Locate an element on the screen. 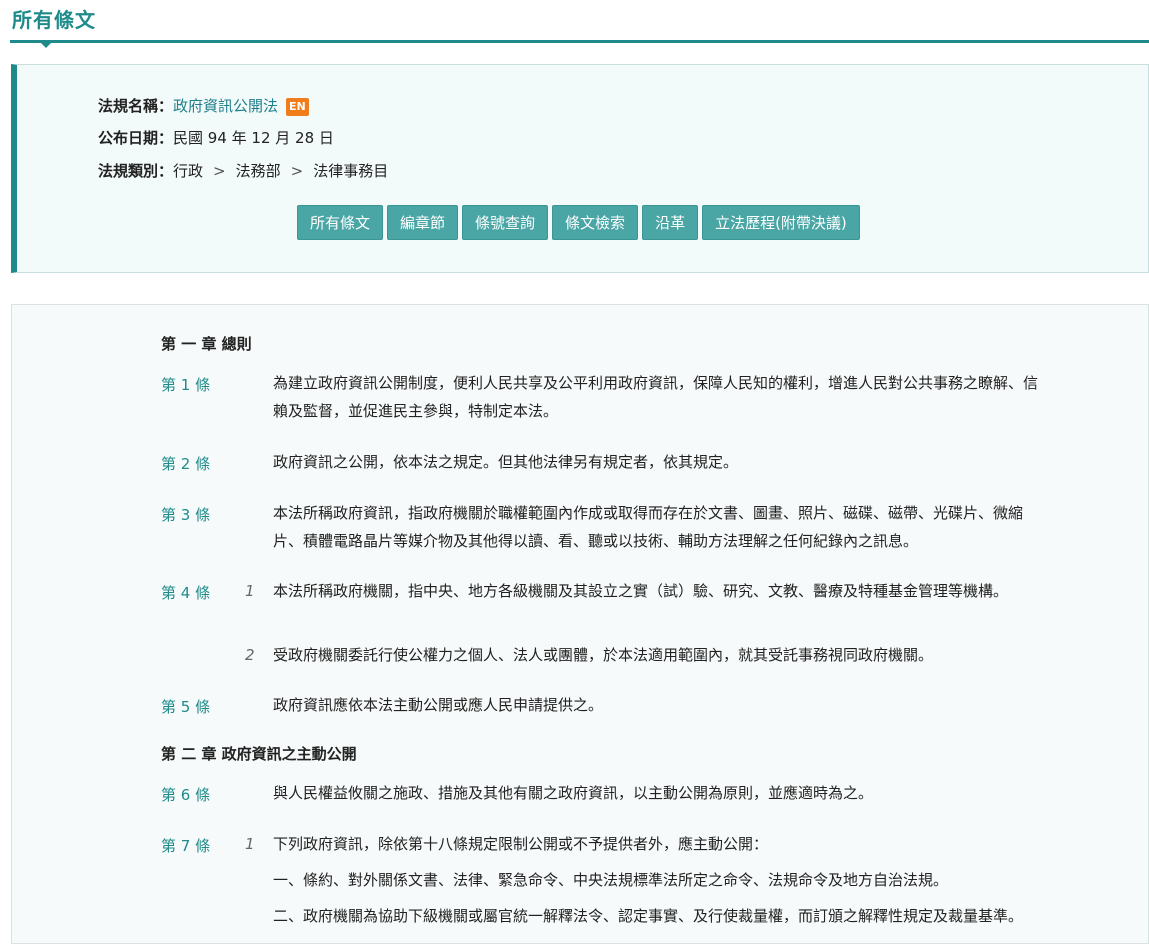 Image resolution: width=1149 pixels, height=944 pixels. article-text: 與人民權益攸關之施政、措施及其他有關之政府資訊，以主動公開為原則，並應適時為之。 is located at coordinates (573, 793).